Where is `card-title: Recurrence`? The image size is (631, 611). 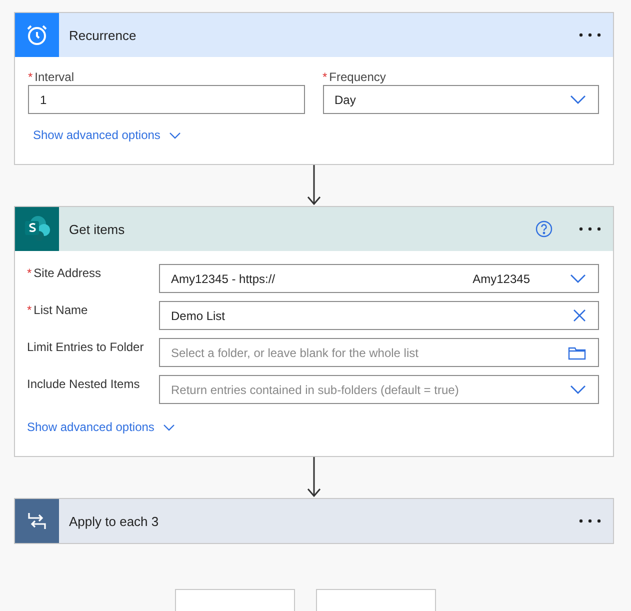 card-title: Recurrence is located at coordinates (103, 35).